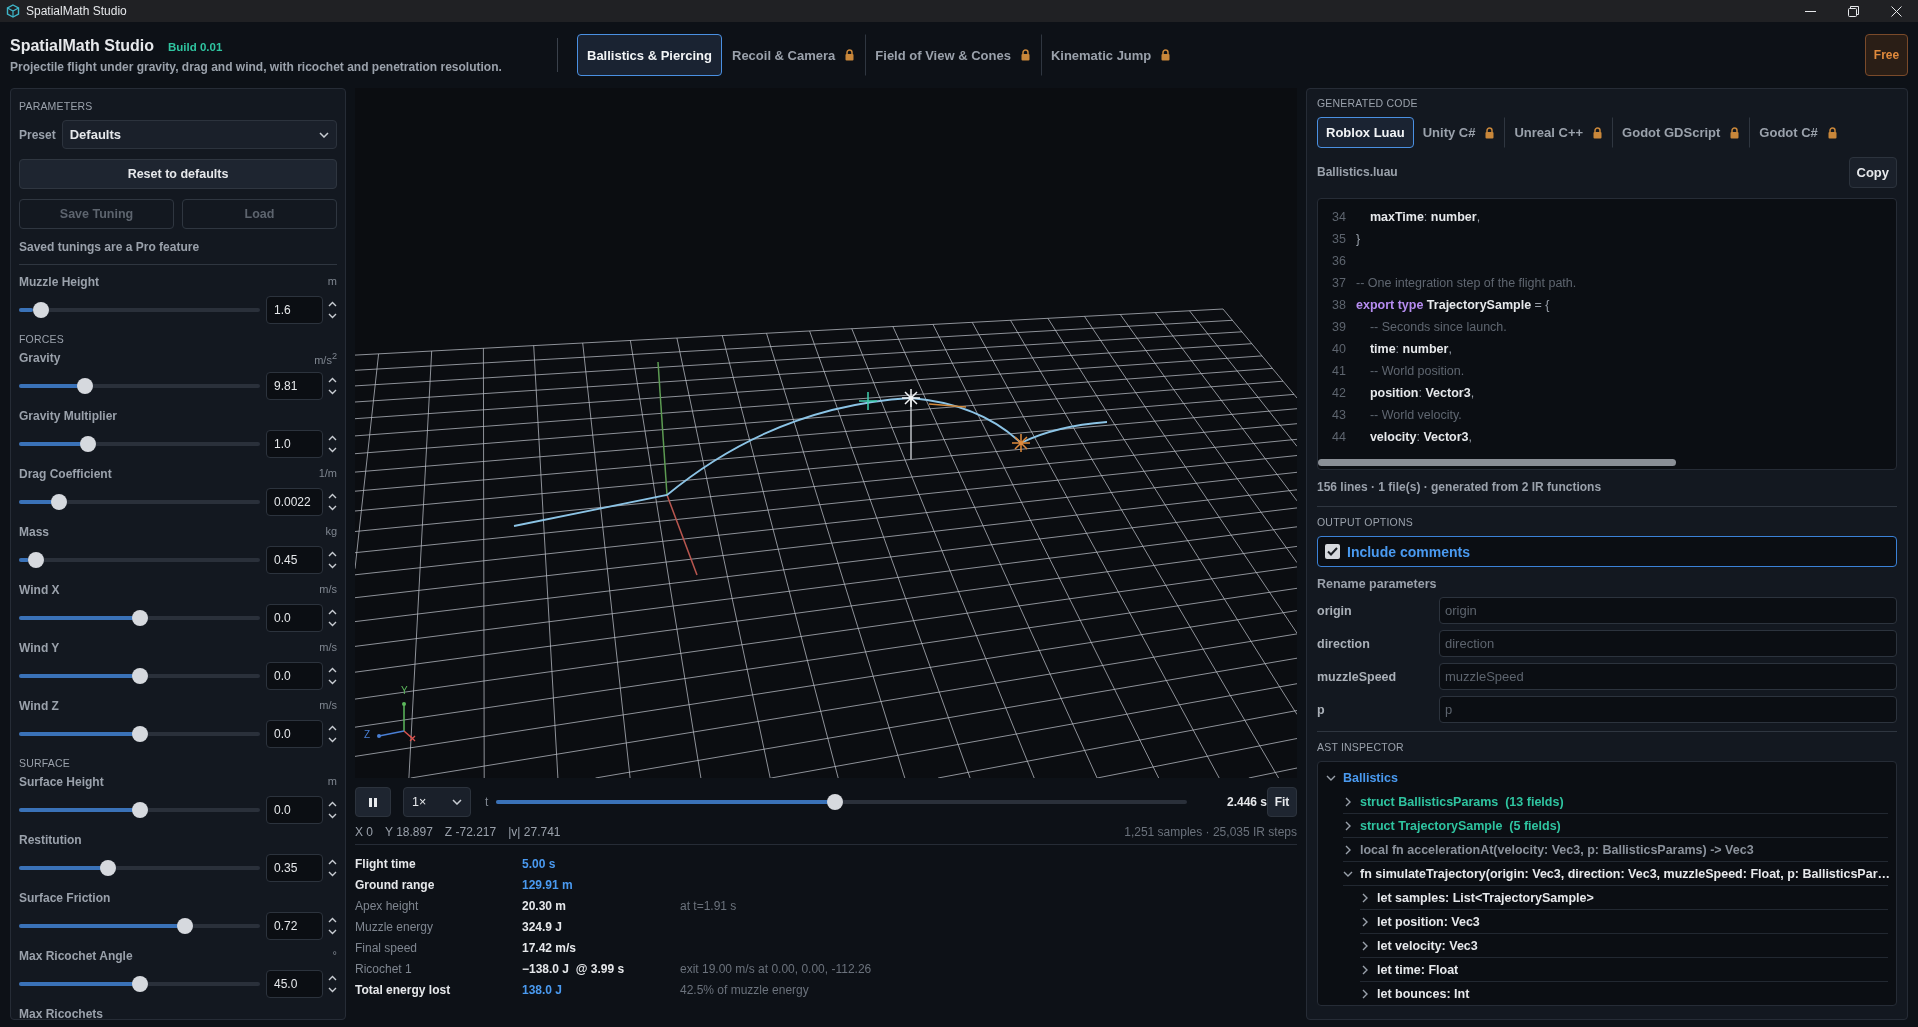  I want to click on plan-button: Free, so click(1886, 55).